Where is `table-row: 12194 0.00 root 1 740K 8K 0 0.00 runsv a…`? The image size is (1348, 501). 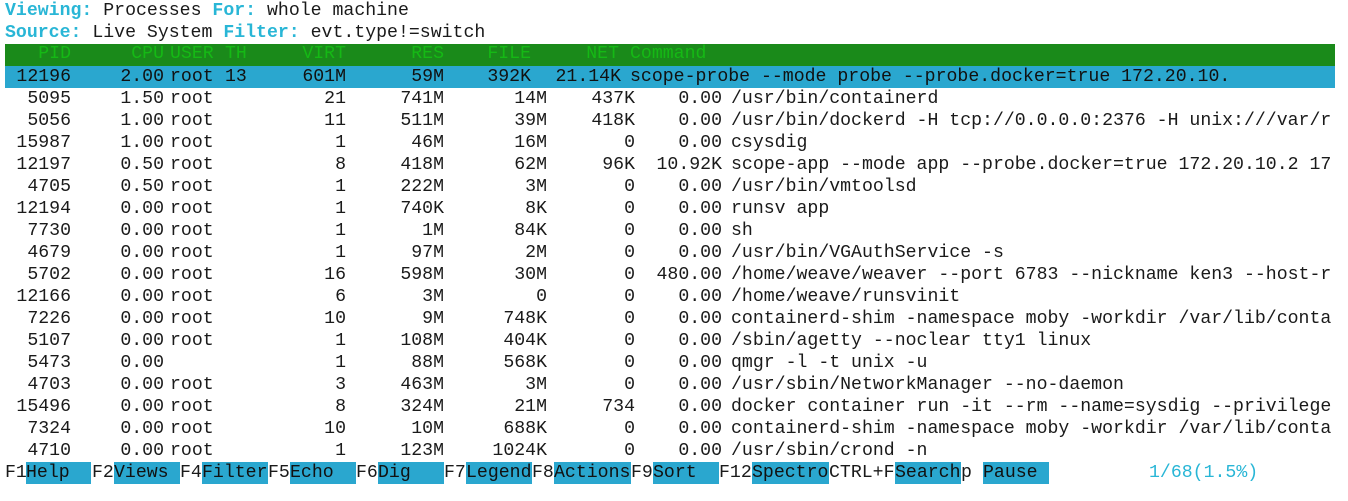
table-row: 12194 0.00 root 1 740K 8K 0 0.00 runsv a… is located at coordinates (670, 209).